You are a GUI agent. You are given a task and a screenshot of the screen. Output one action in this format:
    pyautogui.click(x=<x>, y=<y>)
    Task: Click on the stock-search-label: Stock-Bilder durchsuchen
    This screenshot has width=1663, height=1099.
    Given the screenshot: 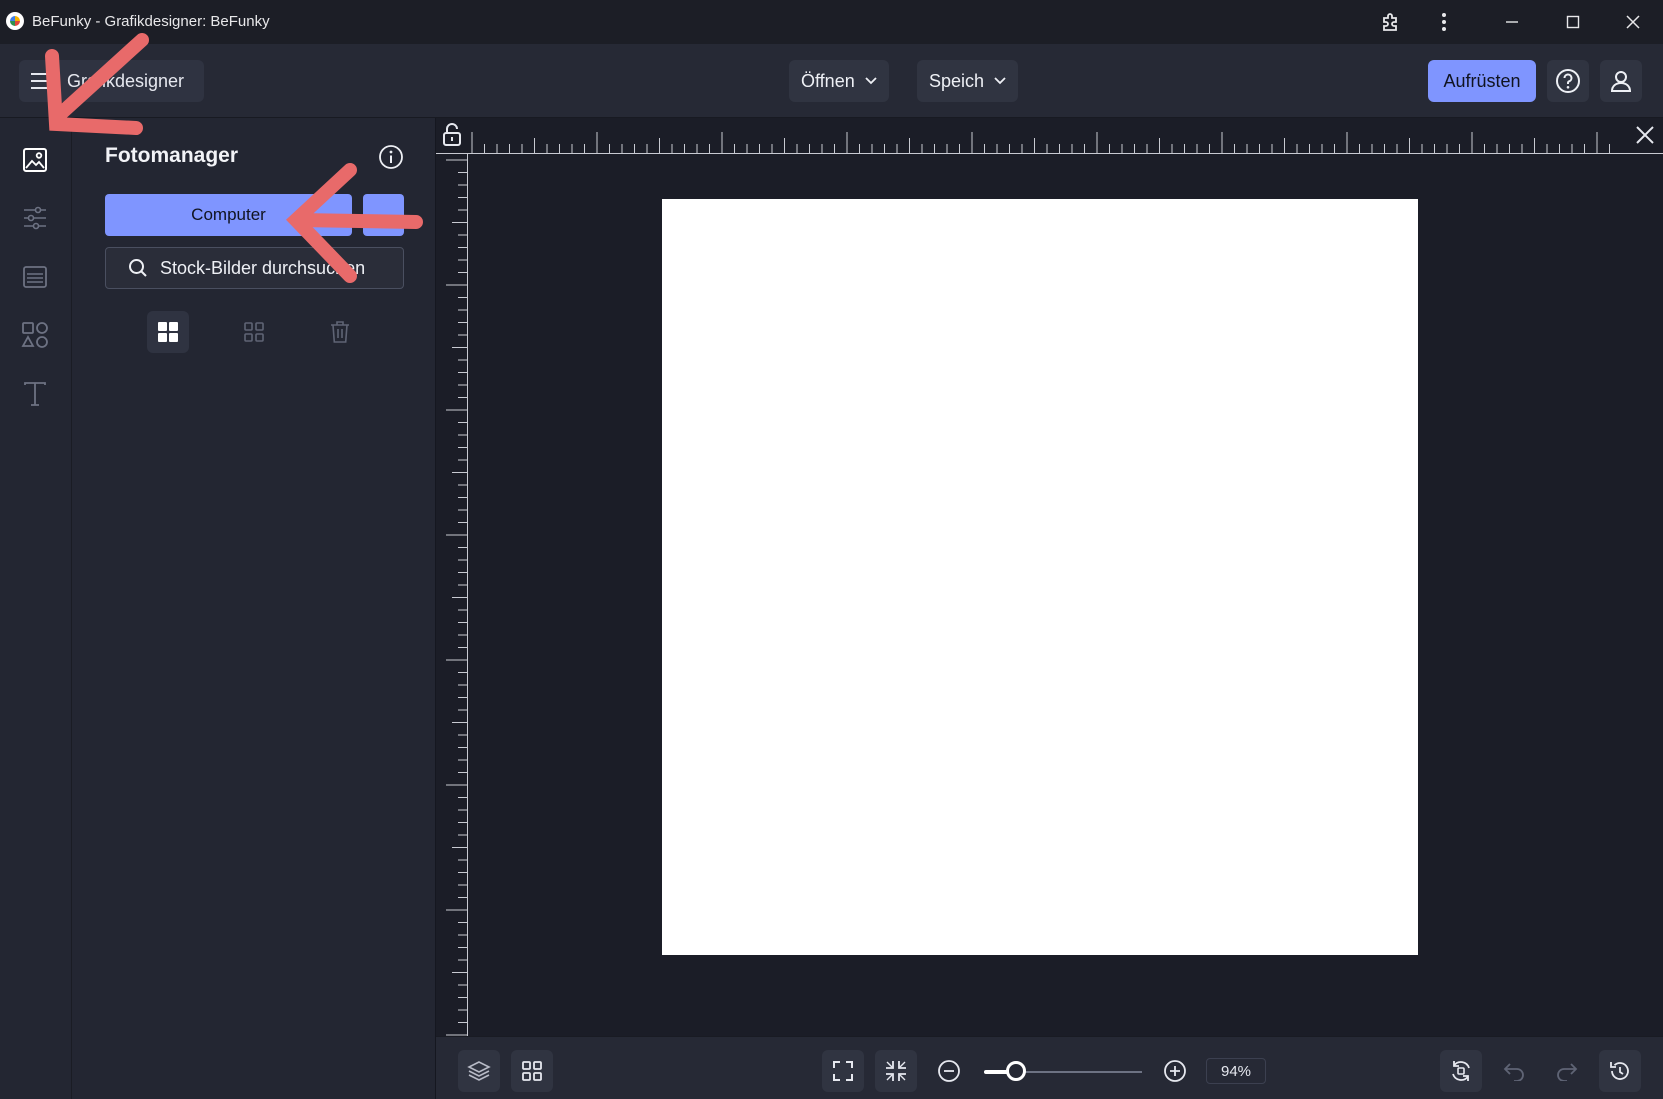 What is the action you would take?
    pyautogui.click(x=263, y=267)
    